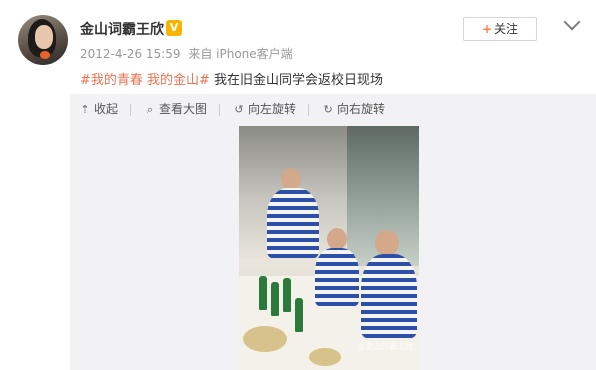  What do you see at coordinates (183, 109) in the screenshot?
I see `view-large-label: 查看大图` at bounding box center [183, 109].